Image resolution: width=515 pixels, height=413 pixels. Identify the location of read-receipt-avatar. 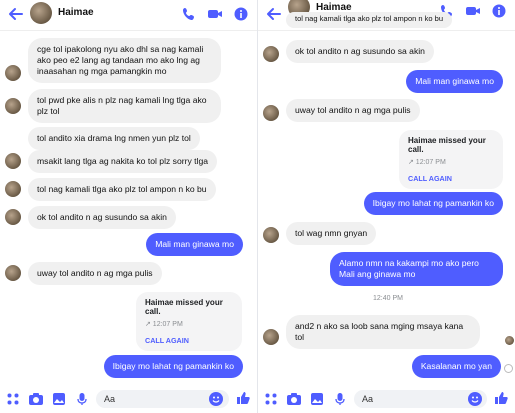
(509, 340).